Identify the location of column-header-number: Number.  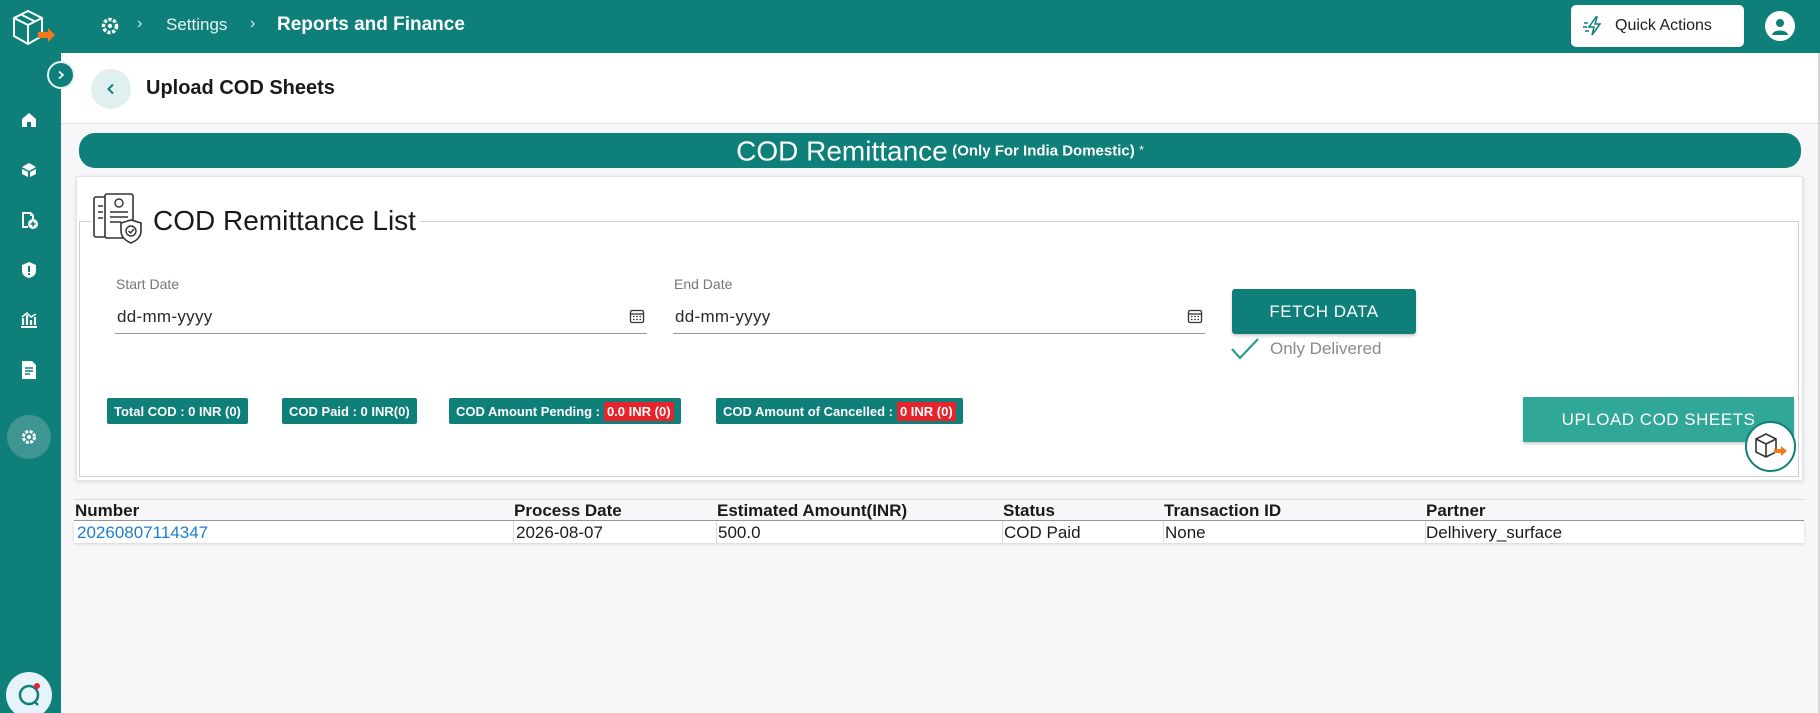
(107, 510).